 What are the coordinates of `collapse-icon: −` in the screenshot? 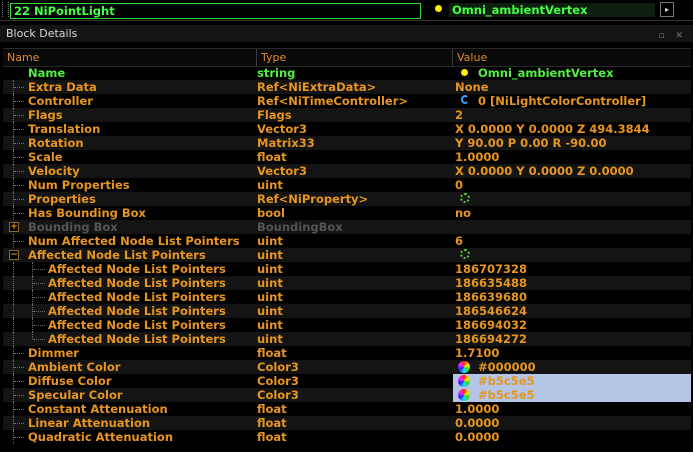 It's located at (14, 255).